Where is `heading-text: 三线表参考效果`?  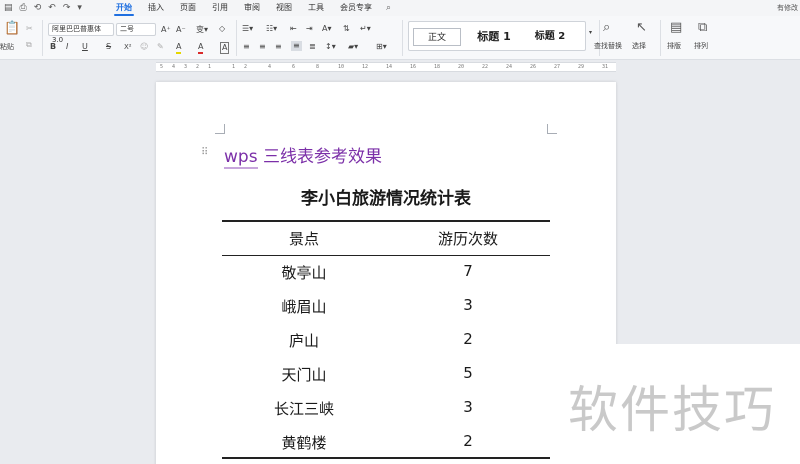
heading-text: 三线表参考效果 is located at coordinates (319, 157).